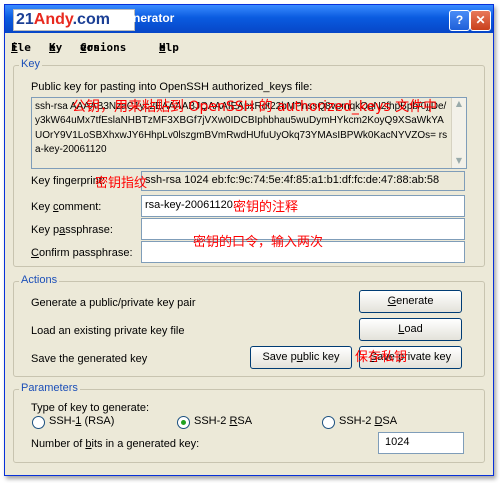 The image size is (500, 483). Describe the element at coordinates (459, 20) in the screenshot. I see `help-button: ?` at that location.